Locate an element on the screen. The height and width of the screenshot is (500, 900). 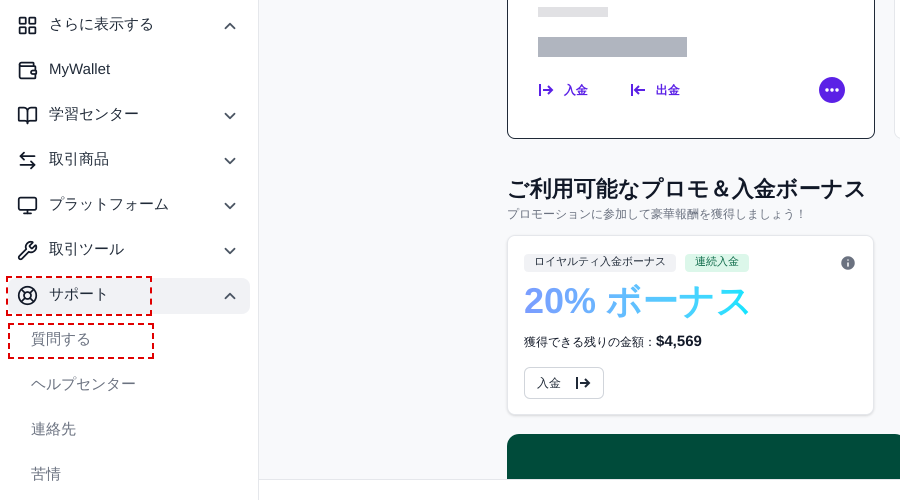
sidebar-item-label: さらに表示する is located at coordinates (101, 25).